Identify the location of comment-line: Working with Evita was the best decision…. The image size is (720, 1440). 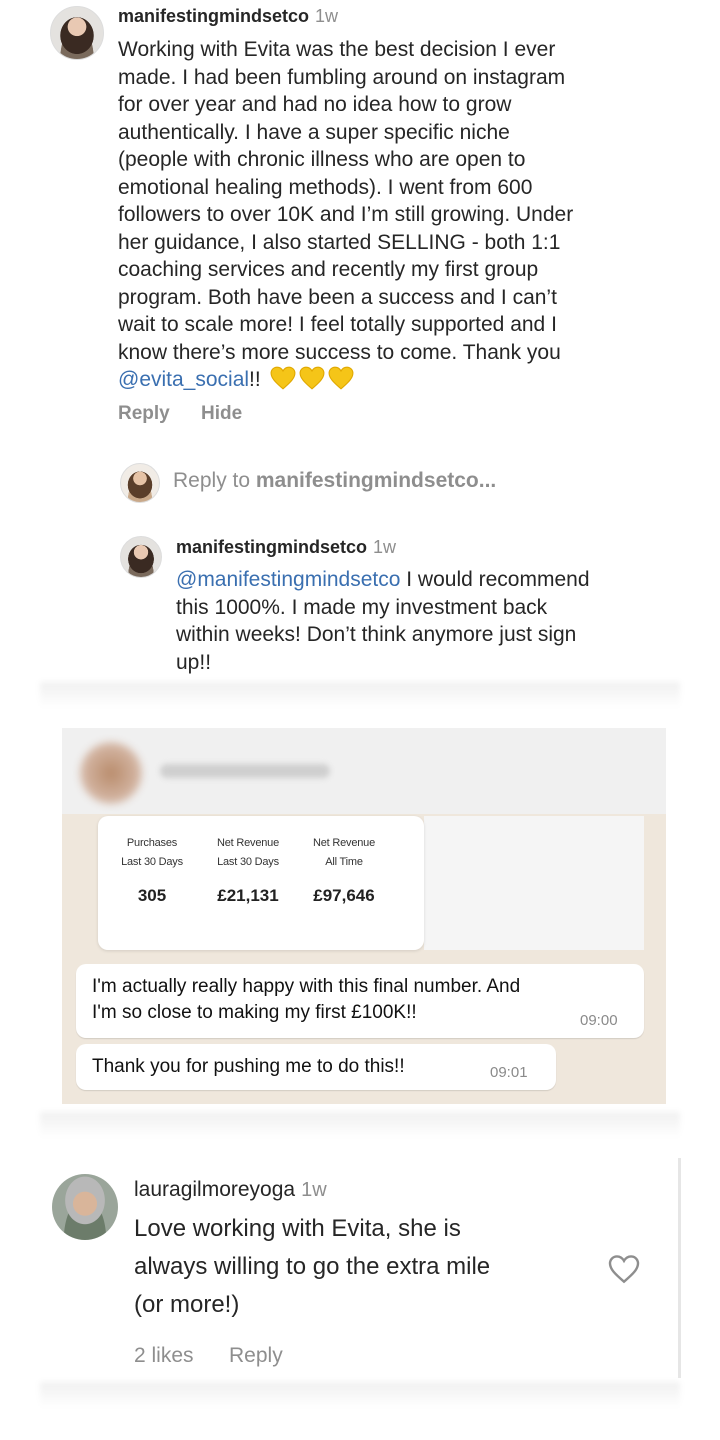
(337, 49).